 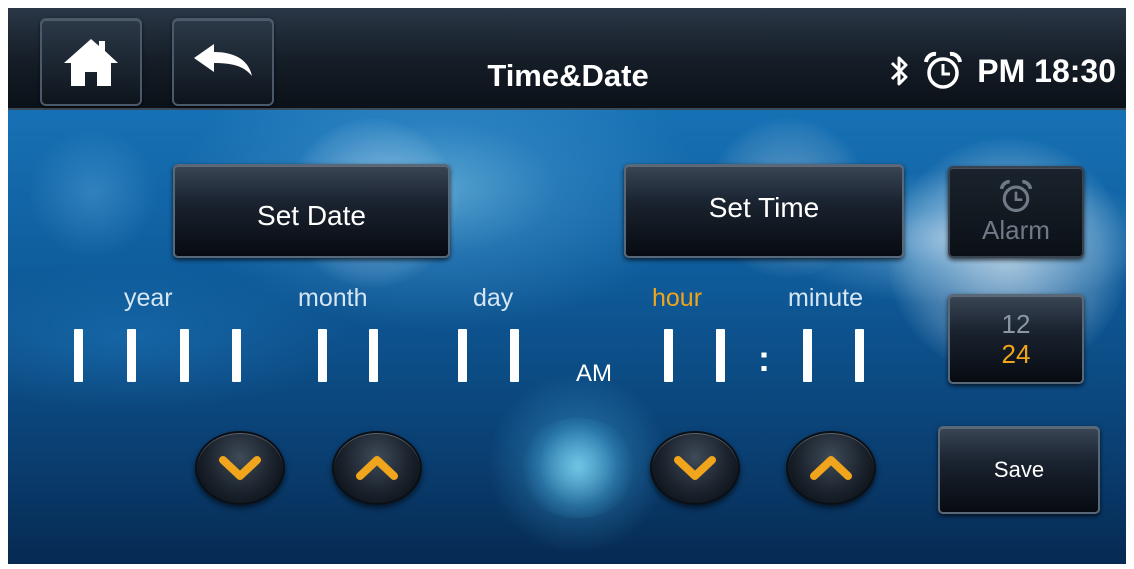 I want to click on set-time-label: Set Time, so click(x=764, y=207).